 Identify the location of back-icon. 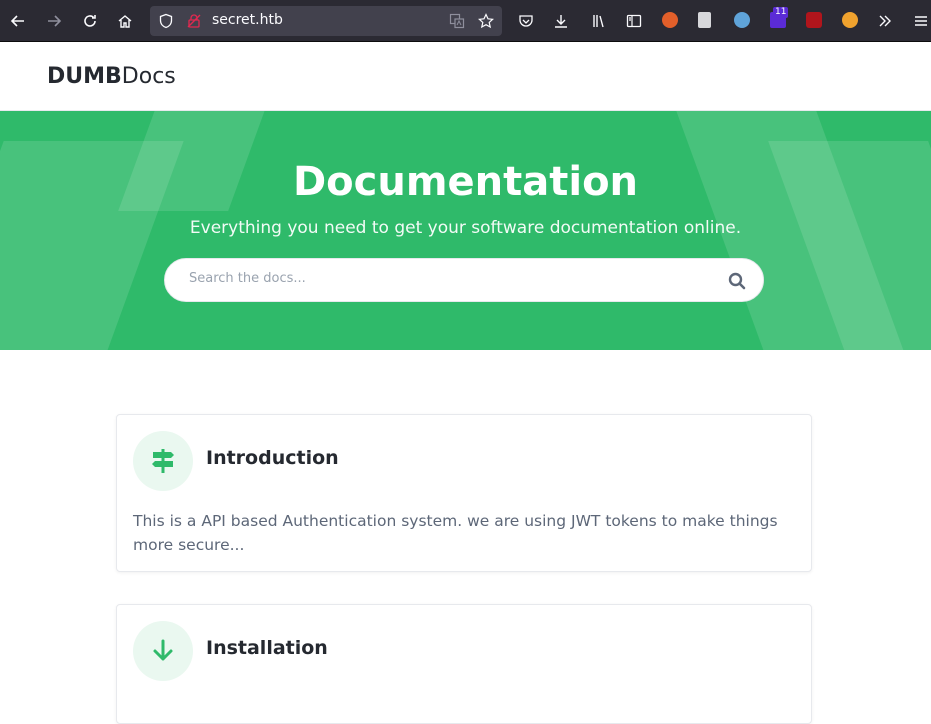
(17, 21).